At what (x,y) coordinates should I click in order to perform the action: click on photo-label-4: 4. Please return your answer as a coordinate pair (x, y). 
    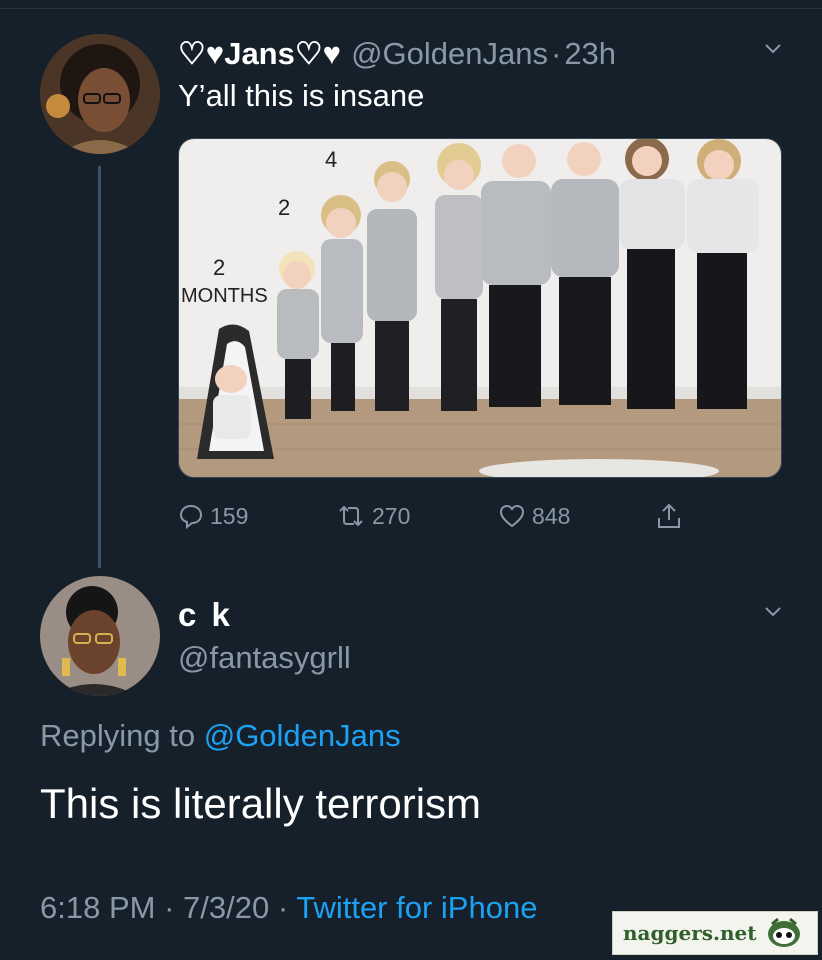
    Looking at the image, I should click on (331, 159).